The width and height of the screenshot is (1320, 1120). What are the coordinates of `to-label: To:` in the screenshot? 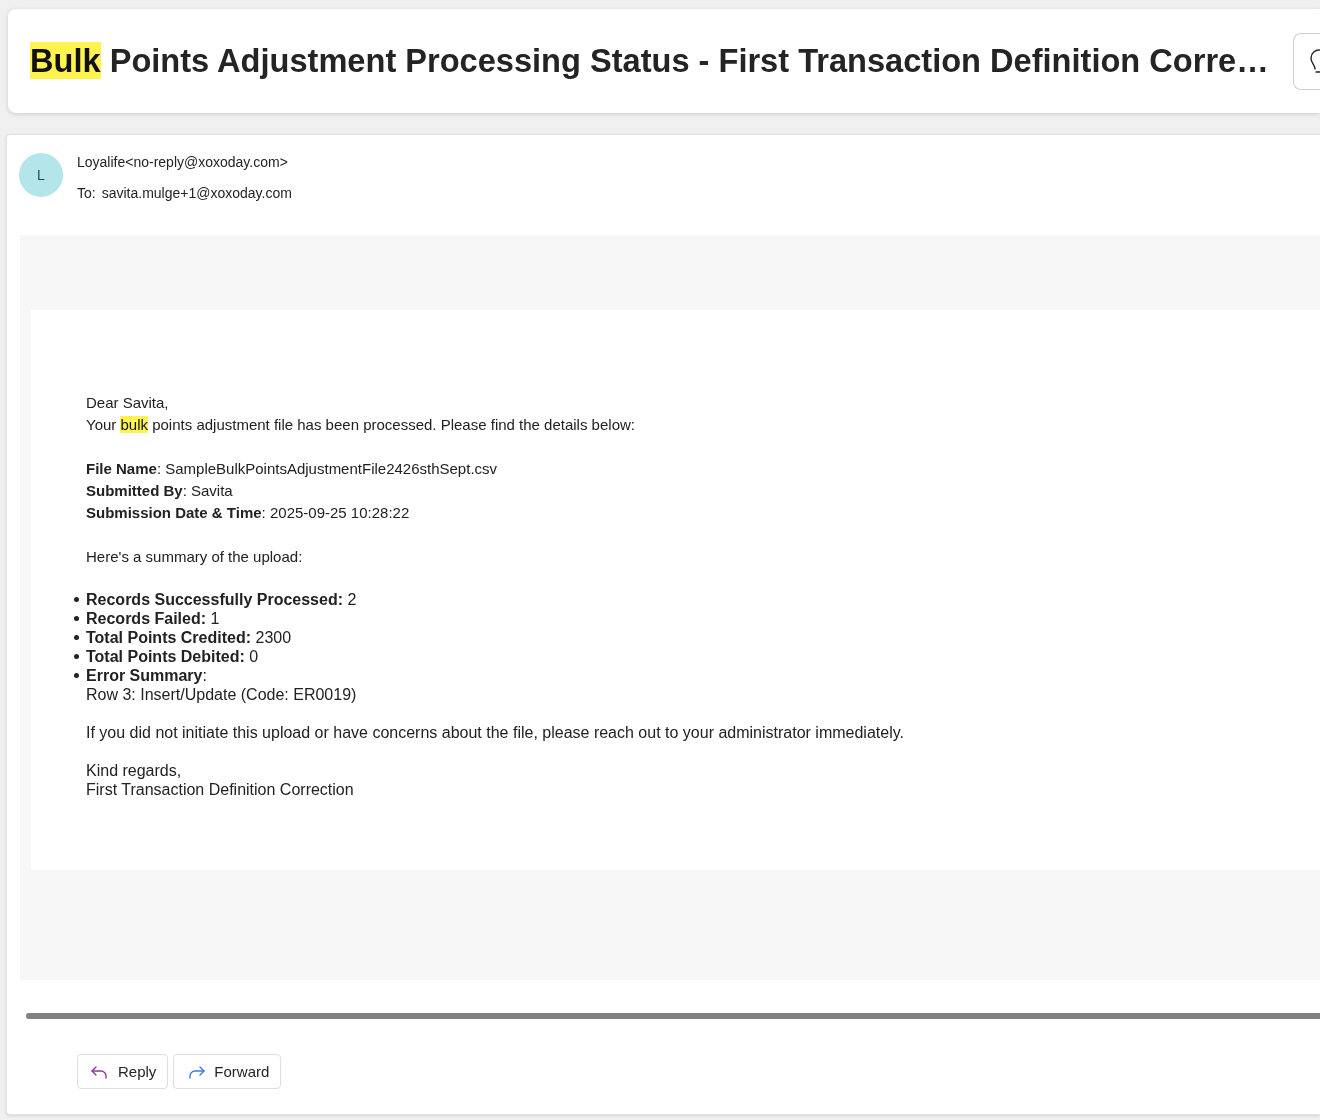 It's located at (86, 193).